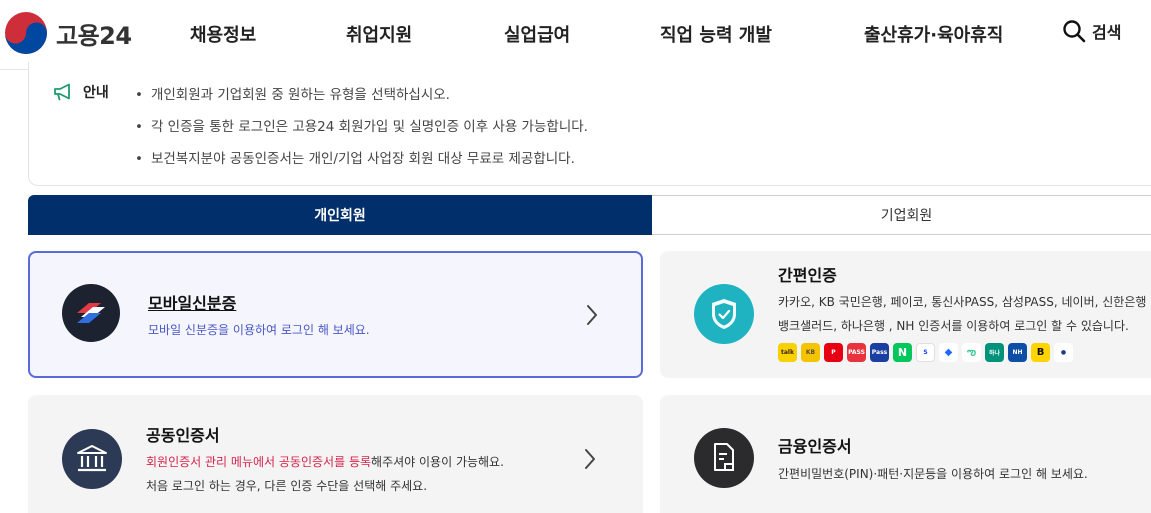 This screenshot has height=513, width=1151. Describe the element at coordinates (716, 34) in the screenshot. I see `nav-vocational-training: 직업 능력 개발` at that location.